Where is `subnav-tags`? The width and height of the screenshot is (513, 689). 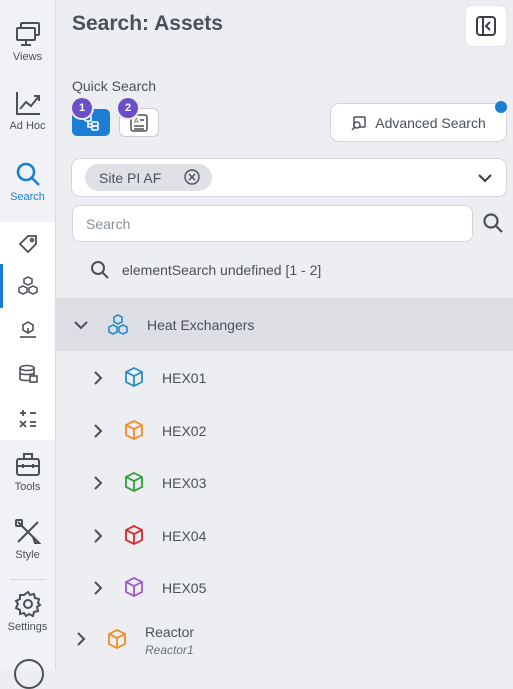
subnav-tags is located at coordinates (27, 244).